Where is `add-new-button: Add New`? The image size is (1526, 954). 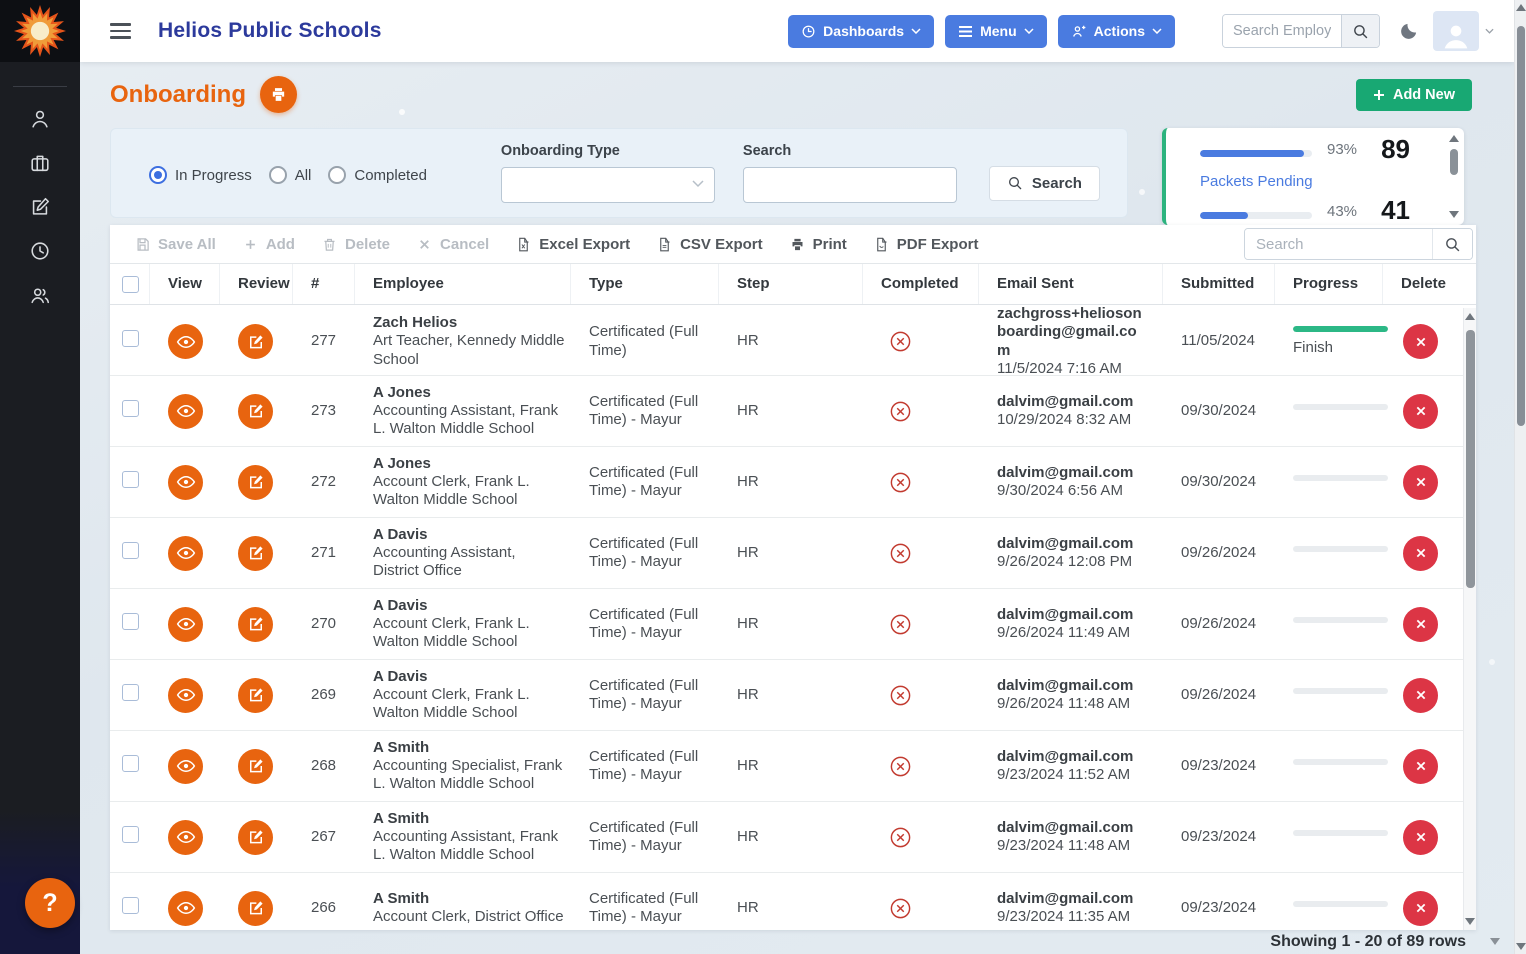
add-new-button: Add New is located at coordinates (1413, 94).